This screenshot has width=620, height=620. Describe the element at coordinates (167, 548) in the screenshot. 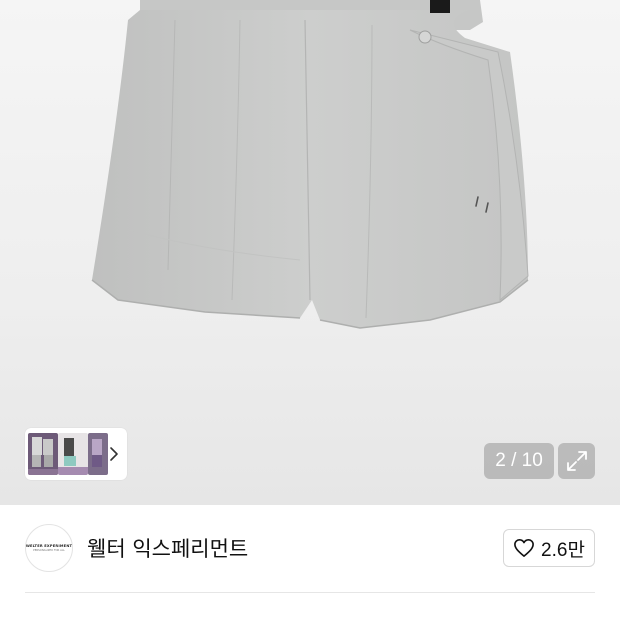

I see `brand-name-link: 웰터 익스페리먼트` at that location.